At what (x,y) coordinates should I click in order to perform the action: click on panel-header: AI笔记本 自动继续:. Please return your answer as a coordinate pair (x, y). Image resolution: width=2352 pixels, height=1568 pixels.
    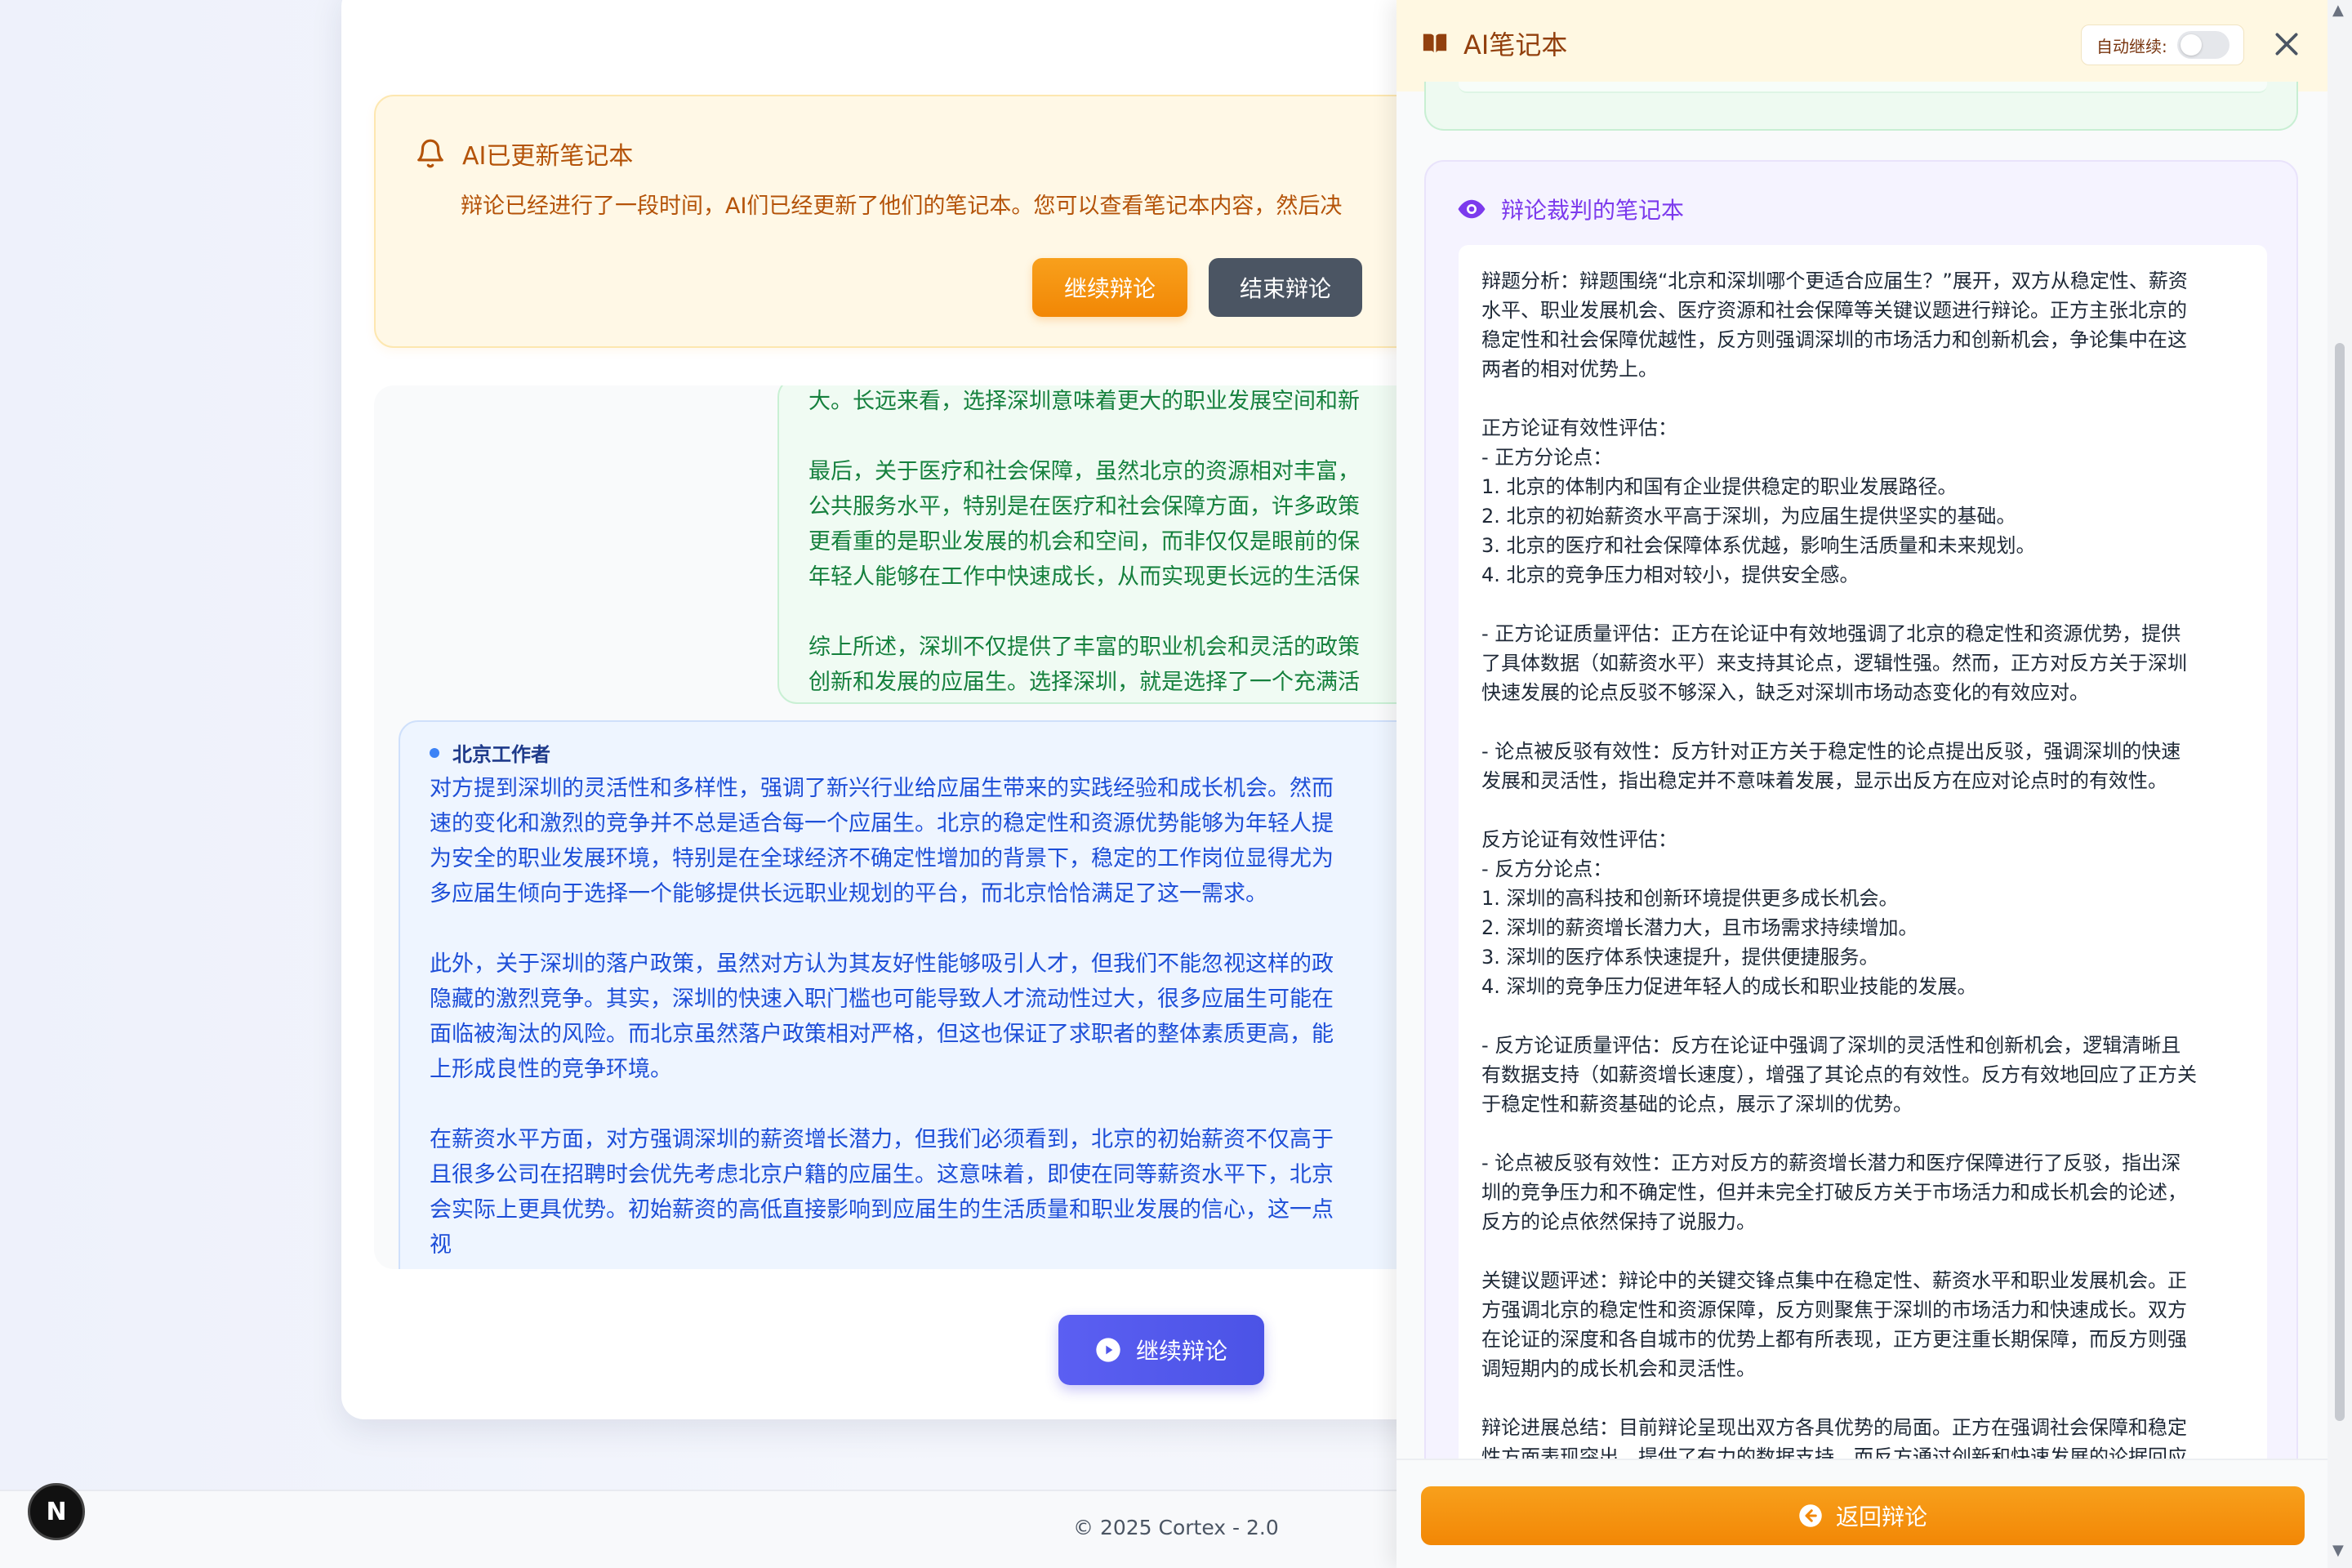
    Looking at the image, I should click on (1862, 45).